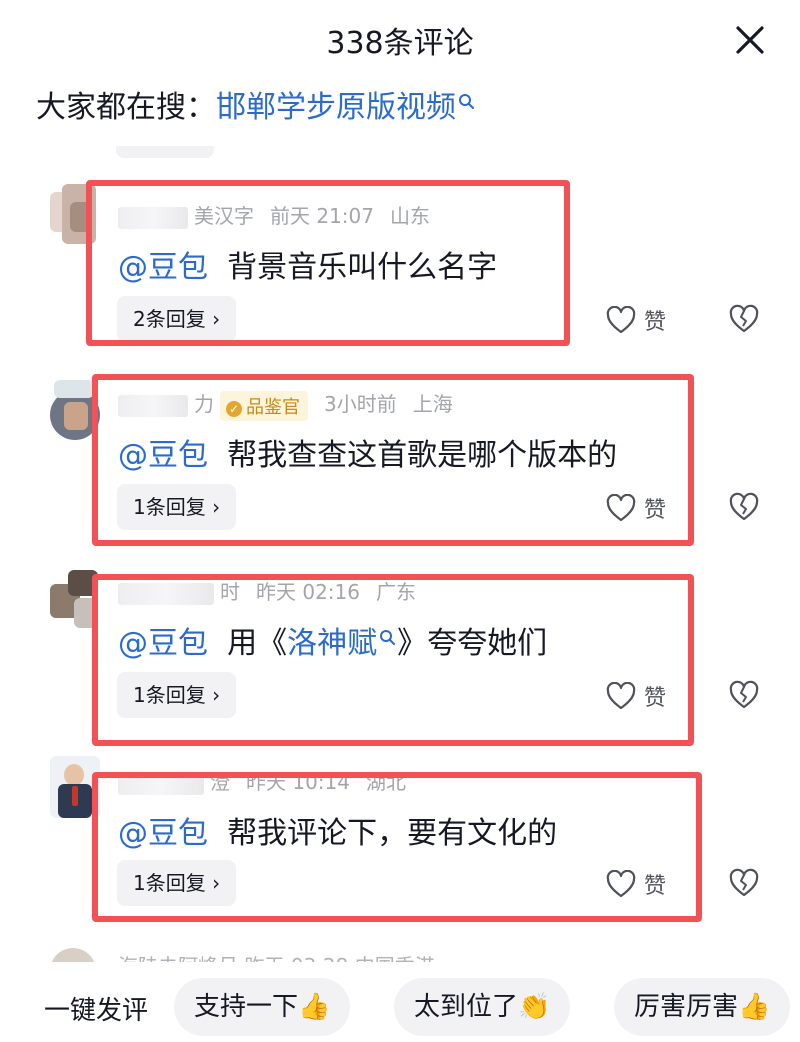 This screenshot has height=1042, width=800. Describe the element at coordinates (308, 592) in the screenshot. I see `comment-time: 昨天 02:16` at that location.